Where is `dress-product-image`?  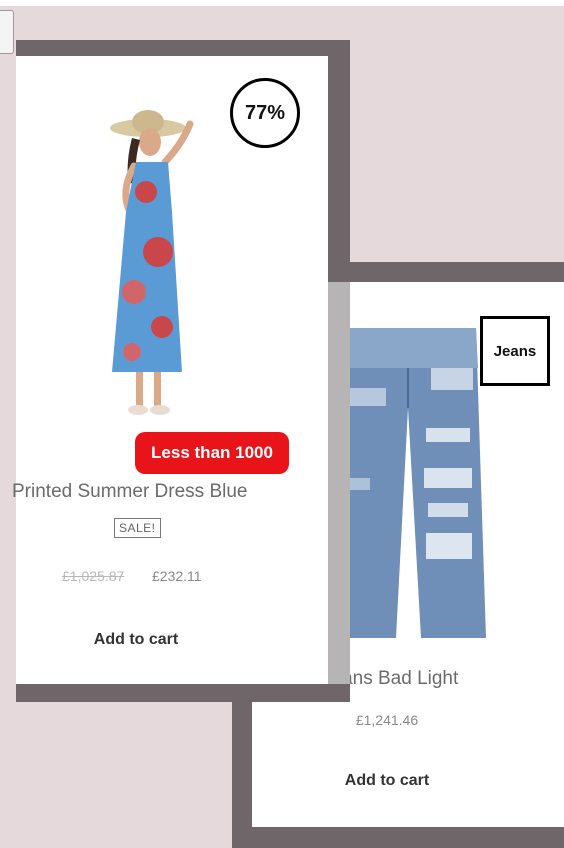 dress-product-image is located at coordinates (145, 267).